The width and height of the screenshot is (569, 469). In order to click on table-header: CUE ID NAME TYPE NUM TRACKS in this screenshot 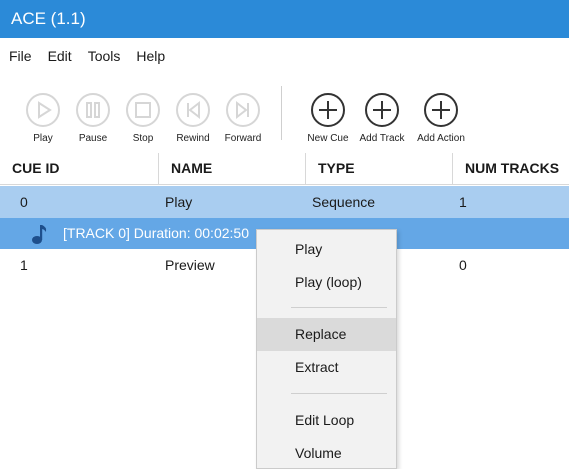, I will do `click(284, 169)`.